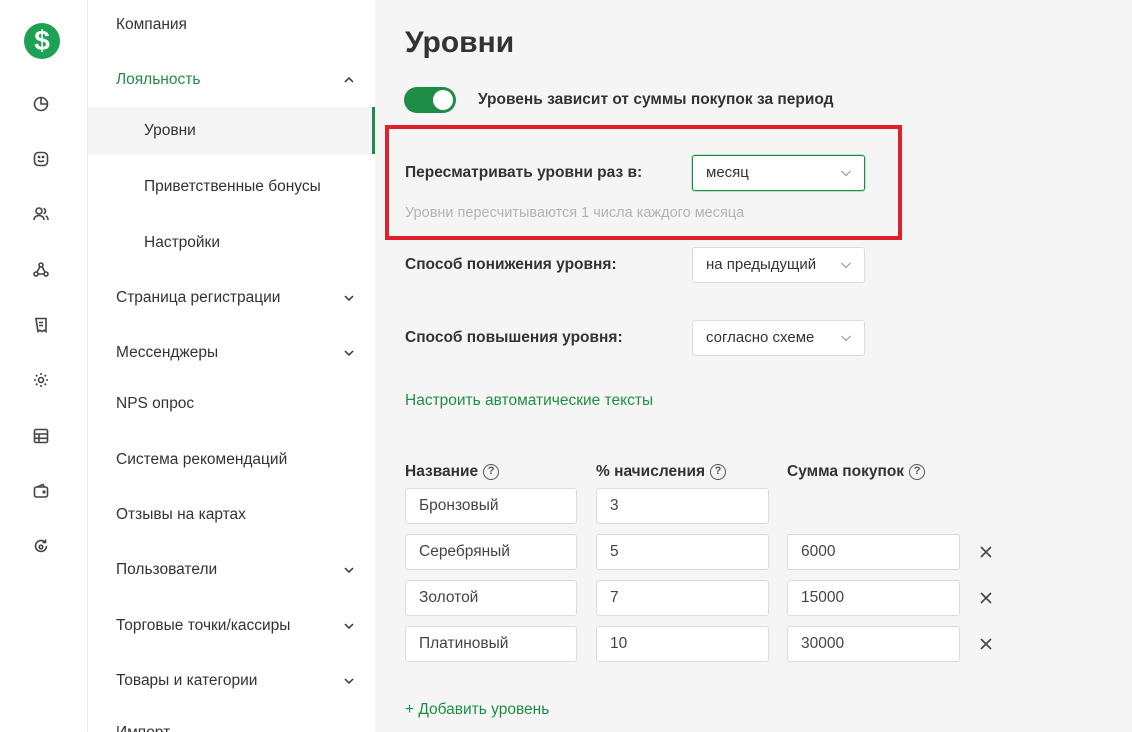  Describe the element at coordinates (873, 598) in the screenshot. I see `level-sum-input: 15000` at that location.